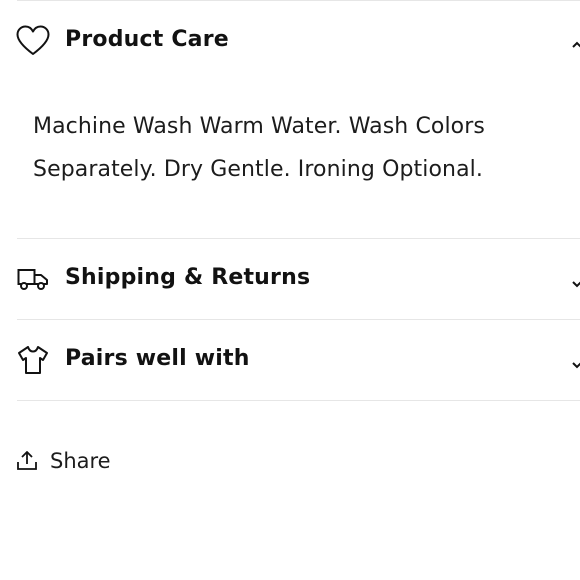 This screenshot has height=580, width=580. What do you see at coordinates (33, 41) in the screenshot?
I see `heart-icon` at bounding box center [33, 41].